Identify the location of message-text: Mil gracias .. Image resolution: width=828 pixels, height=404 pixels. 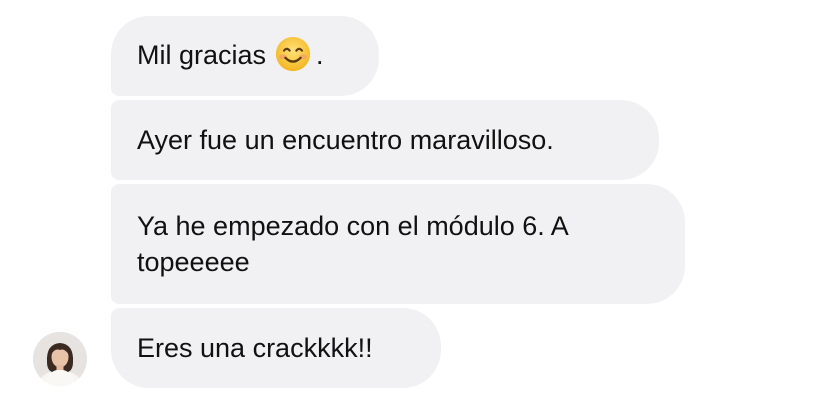
(230, 56).